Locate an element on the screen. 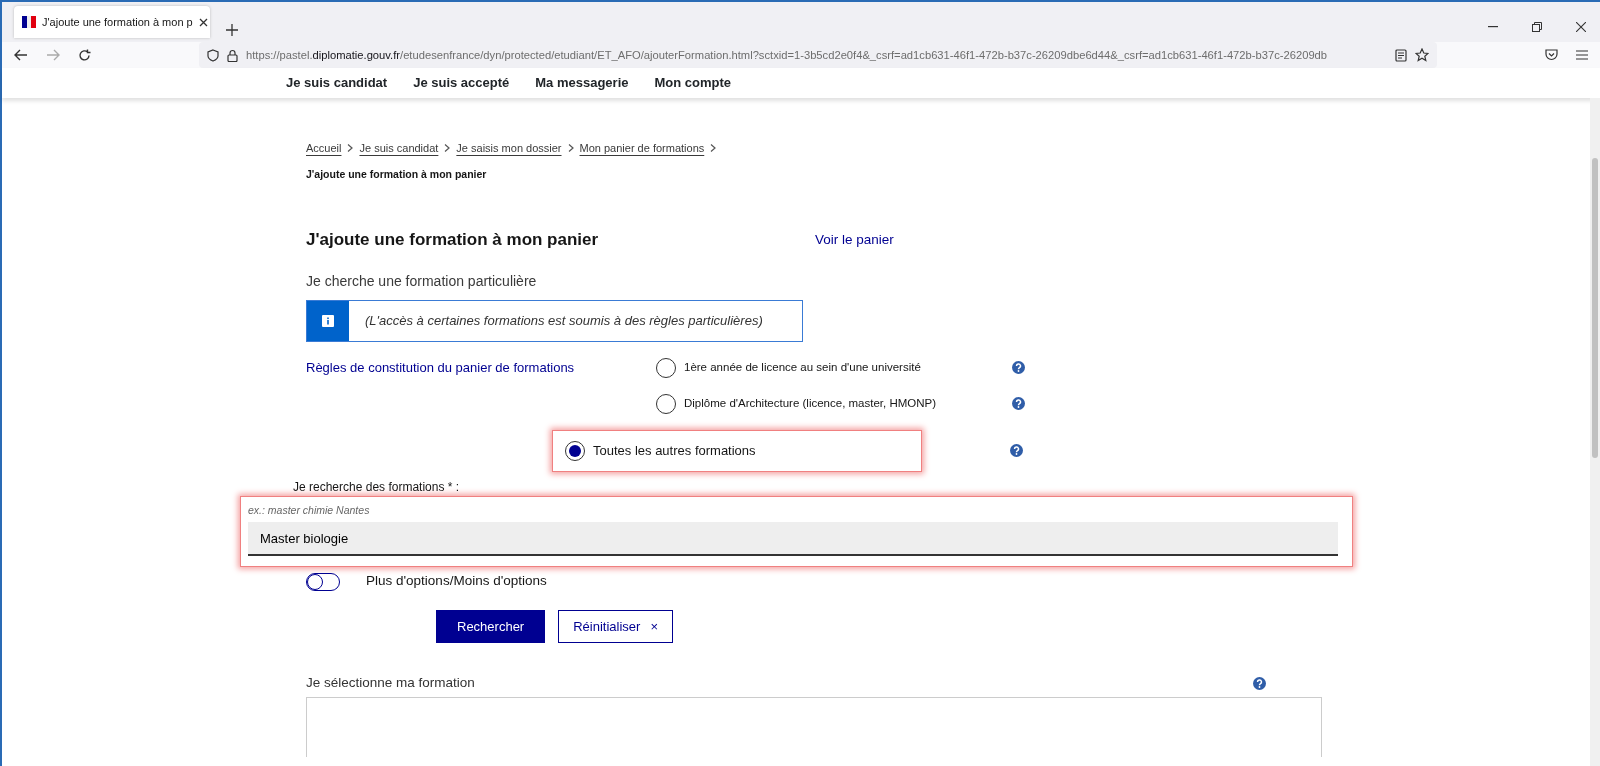 Image resolution: width=1600 pixels, height=766 pixels. rules-link: Règles de constitution du panier de formations is located at coordinates (481, 367).